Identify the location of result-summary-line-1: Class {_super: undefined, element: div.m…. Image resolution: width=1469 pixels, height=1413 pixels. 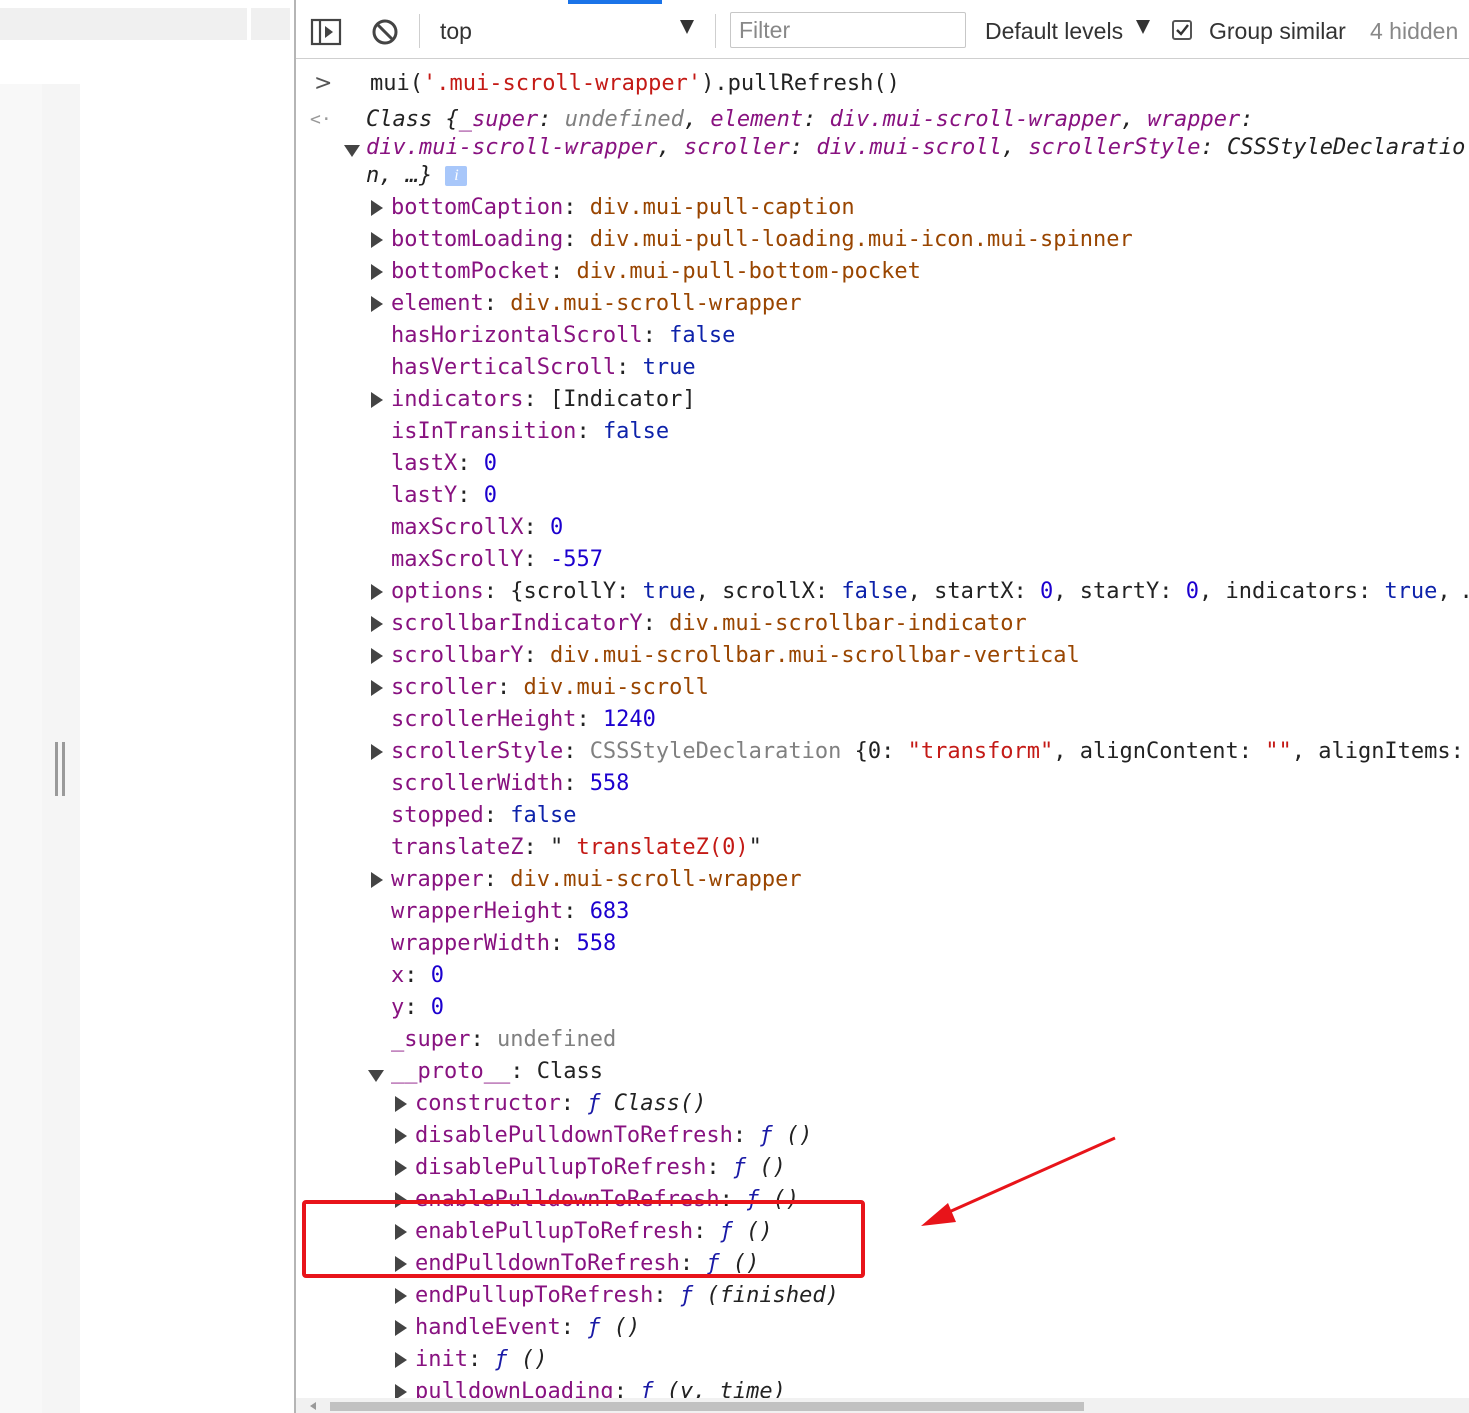
(810, 120).